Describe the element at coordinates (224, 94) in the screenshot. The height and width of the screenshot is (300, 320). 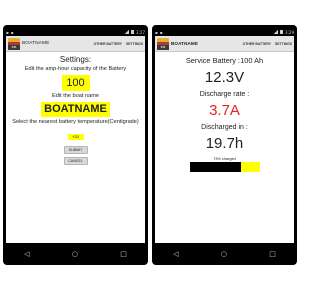
I see `discharge-rate-label: Discharge rate :` at that location.